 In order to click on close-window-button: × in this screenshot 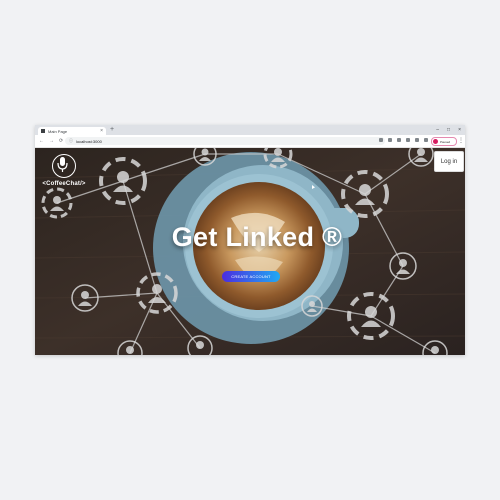, I will do `click(459, 130)`.